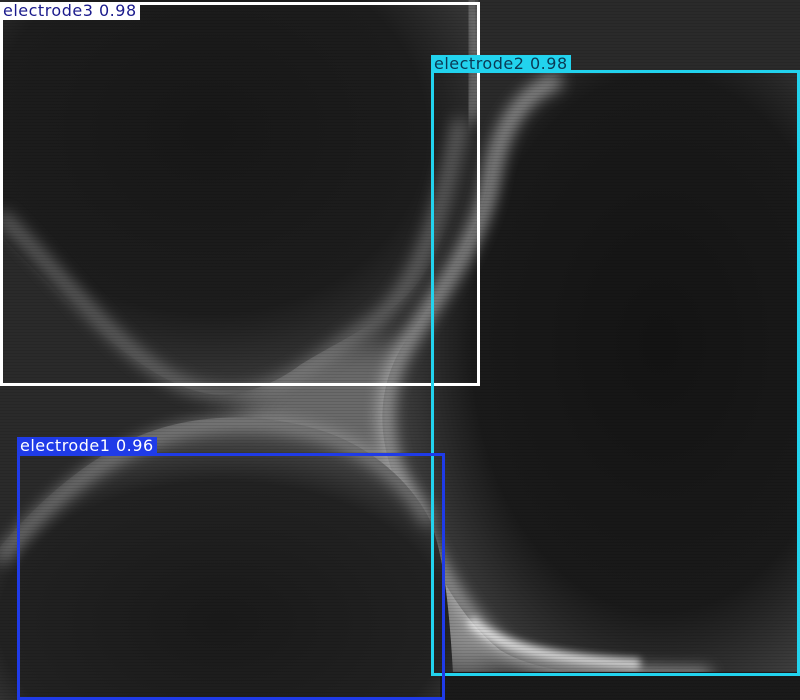 The height and width of the screenshot is (700, 800). Describe the element at coordinates (48, 10) in the screenshot. I see `detection-class: electrode3` at that location.